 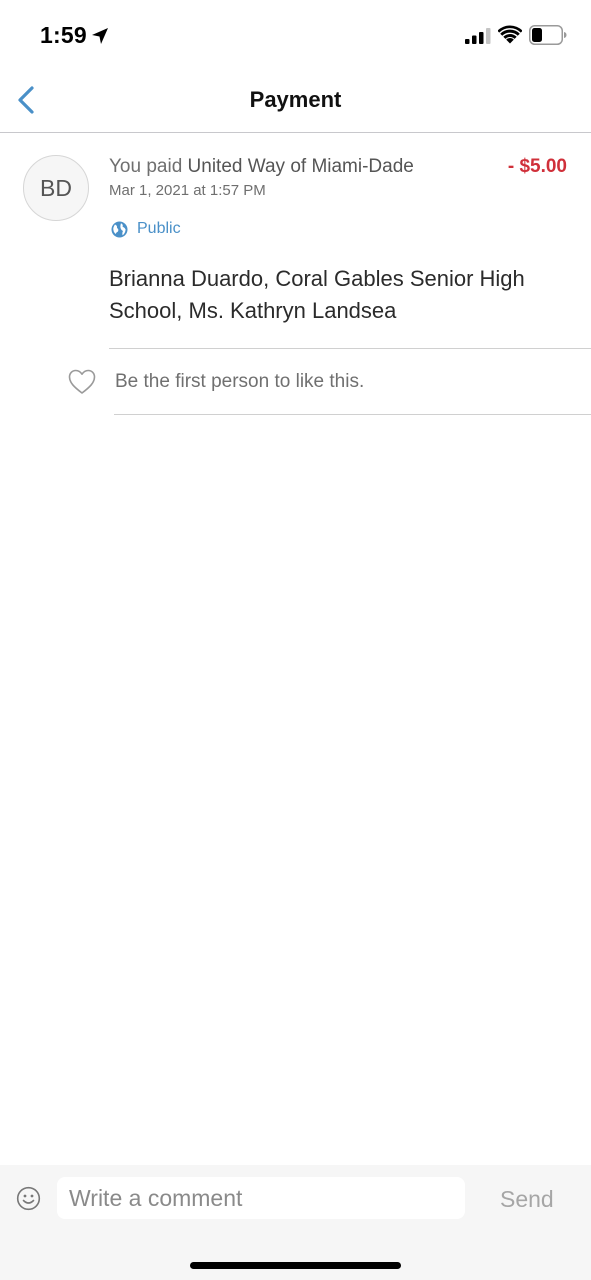 What do you see at coordinates (295, 1265) in the screenshot?
I see `home-indicator` at bounding box center [295, 1265].